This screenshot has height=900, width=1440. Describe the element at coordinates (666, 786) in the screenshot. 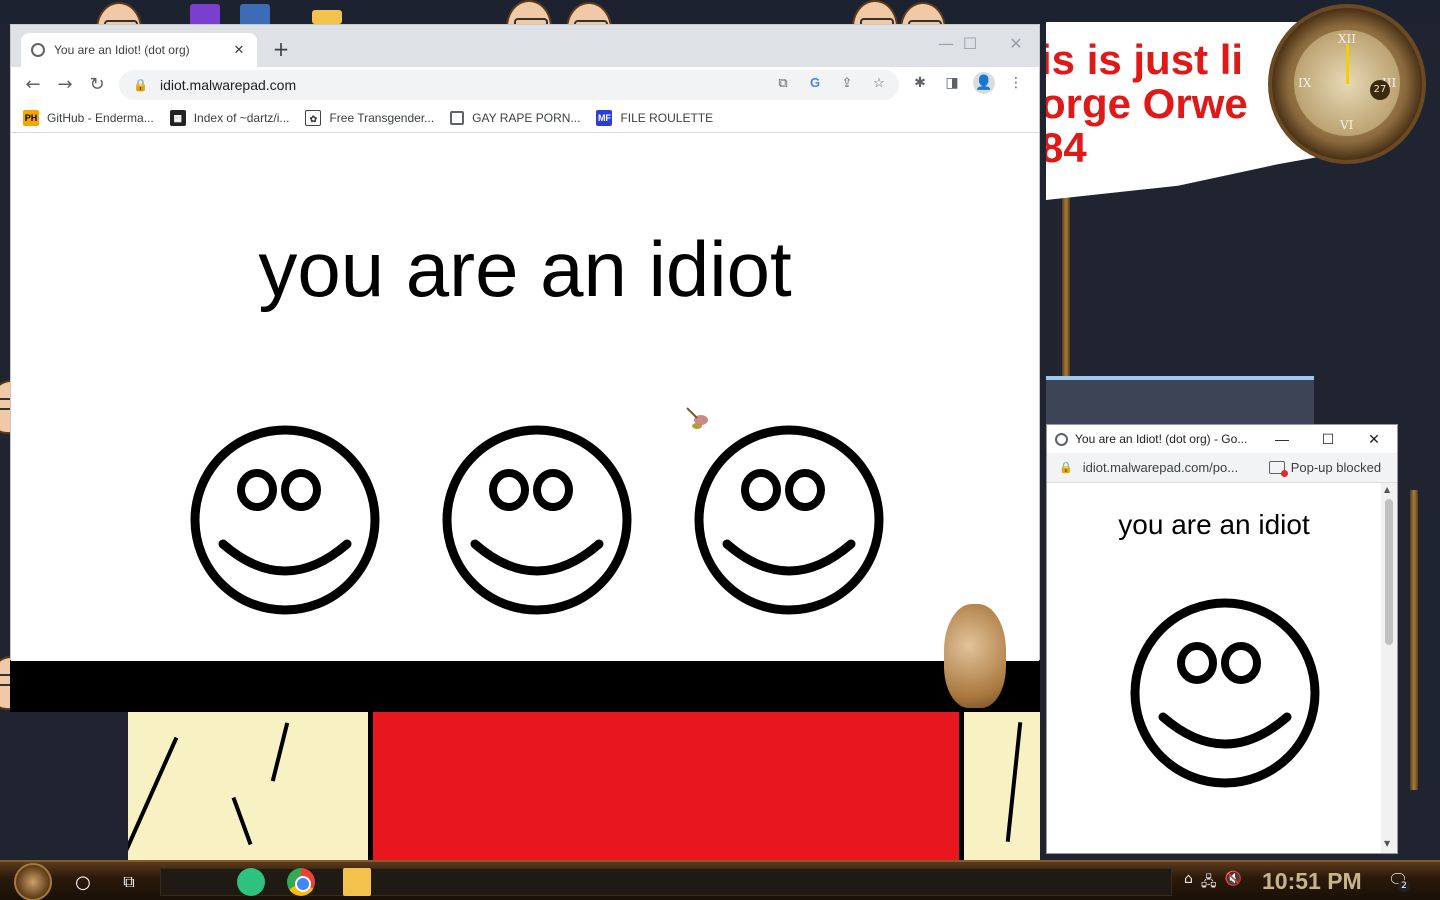

I see `scene-red-wall` at that location.